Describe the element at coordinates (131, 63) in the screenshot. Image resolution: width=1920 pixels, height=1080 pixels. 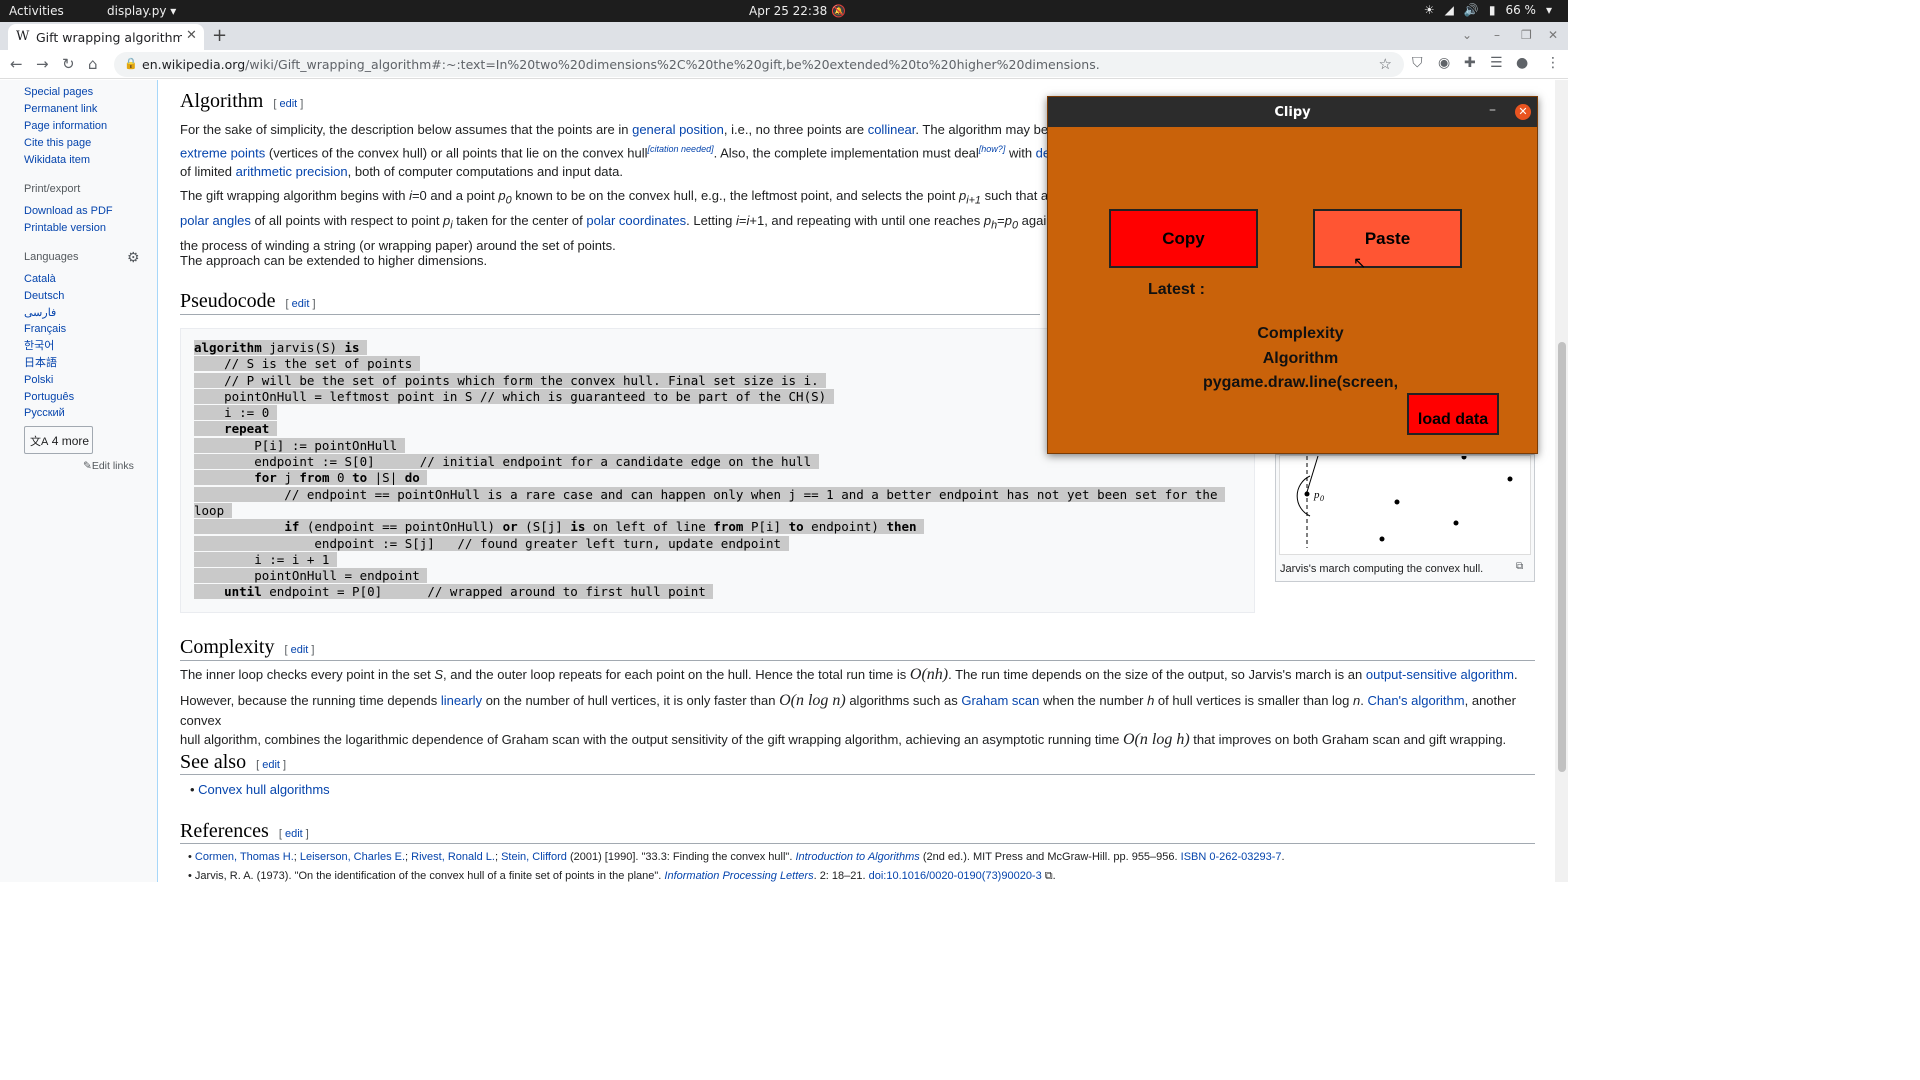
I see `lock-icon: 🔒` at that location.